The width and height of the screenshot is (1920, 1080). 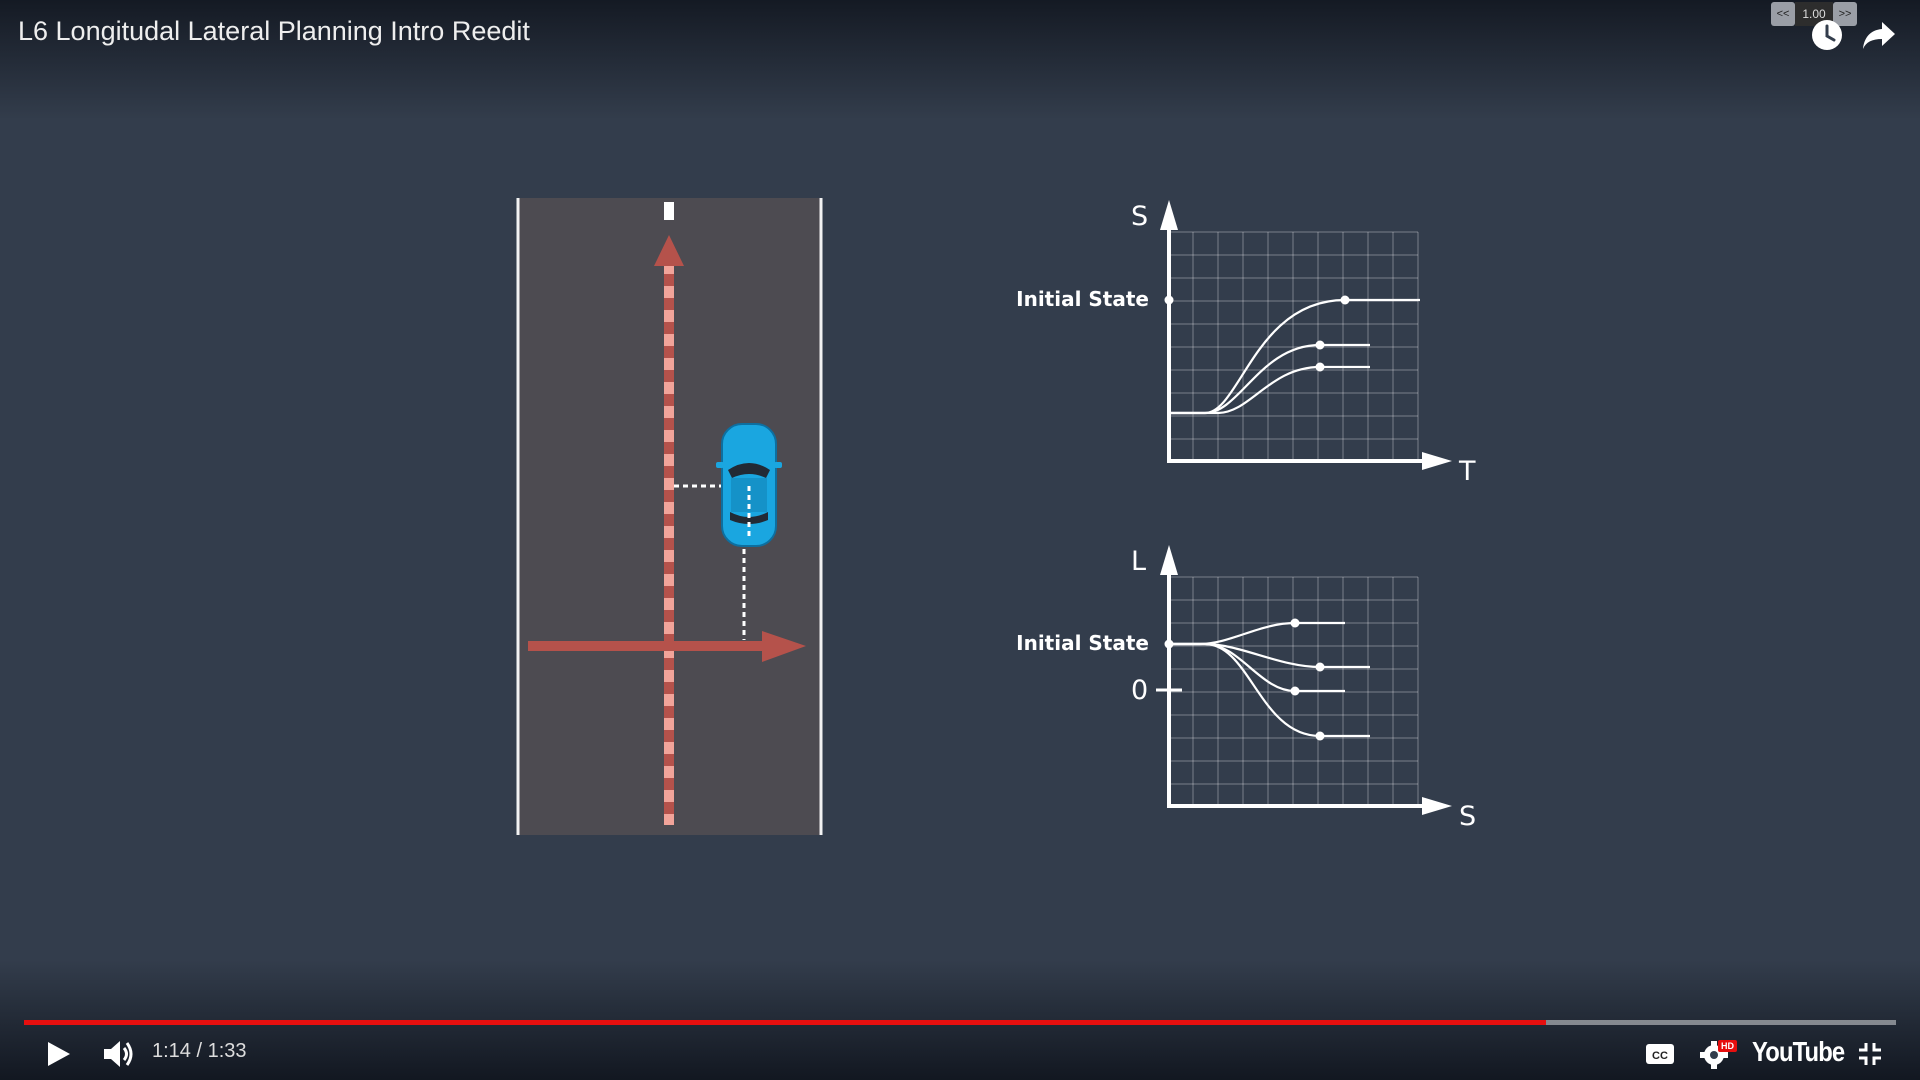 I want to click on speed-decrease-button: <<, so click(x=1783, y=14).